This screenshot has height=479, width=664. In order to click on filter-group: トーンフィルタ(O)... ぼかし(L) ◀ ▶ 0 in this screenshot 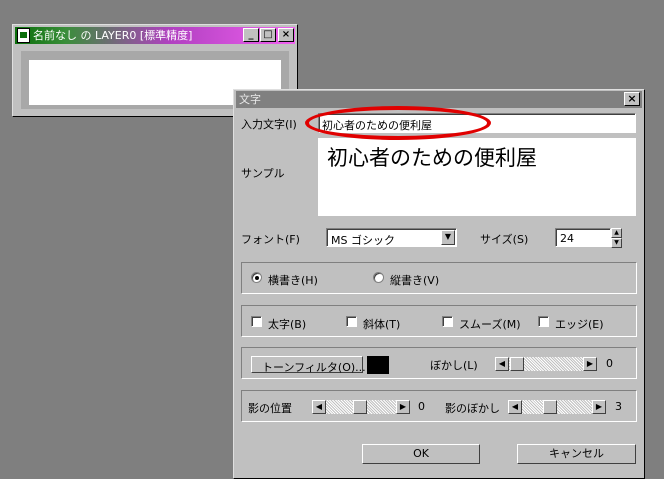, I will do `click(439, 363)`.